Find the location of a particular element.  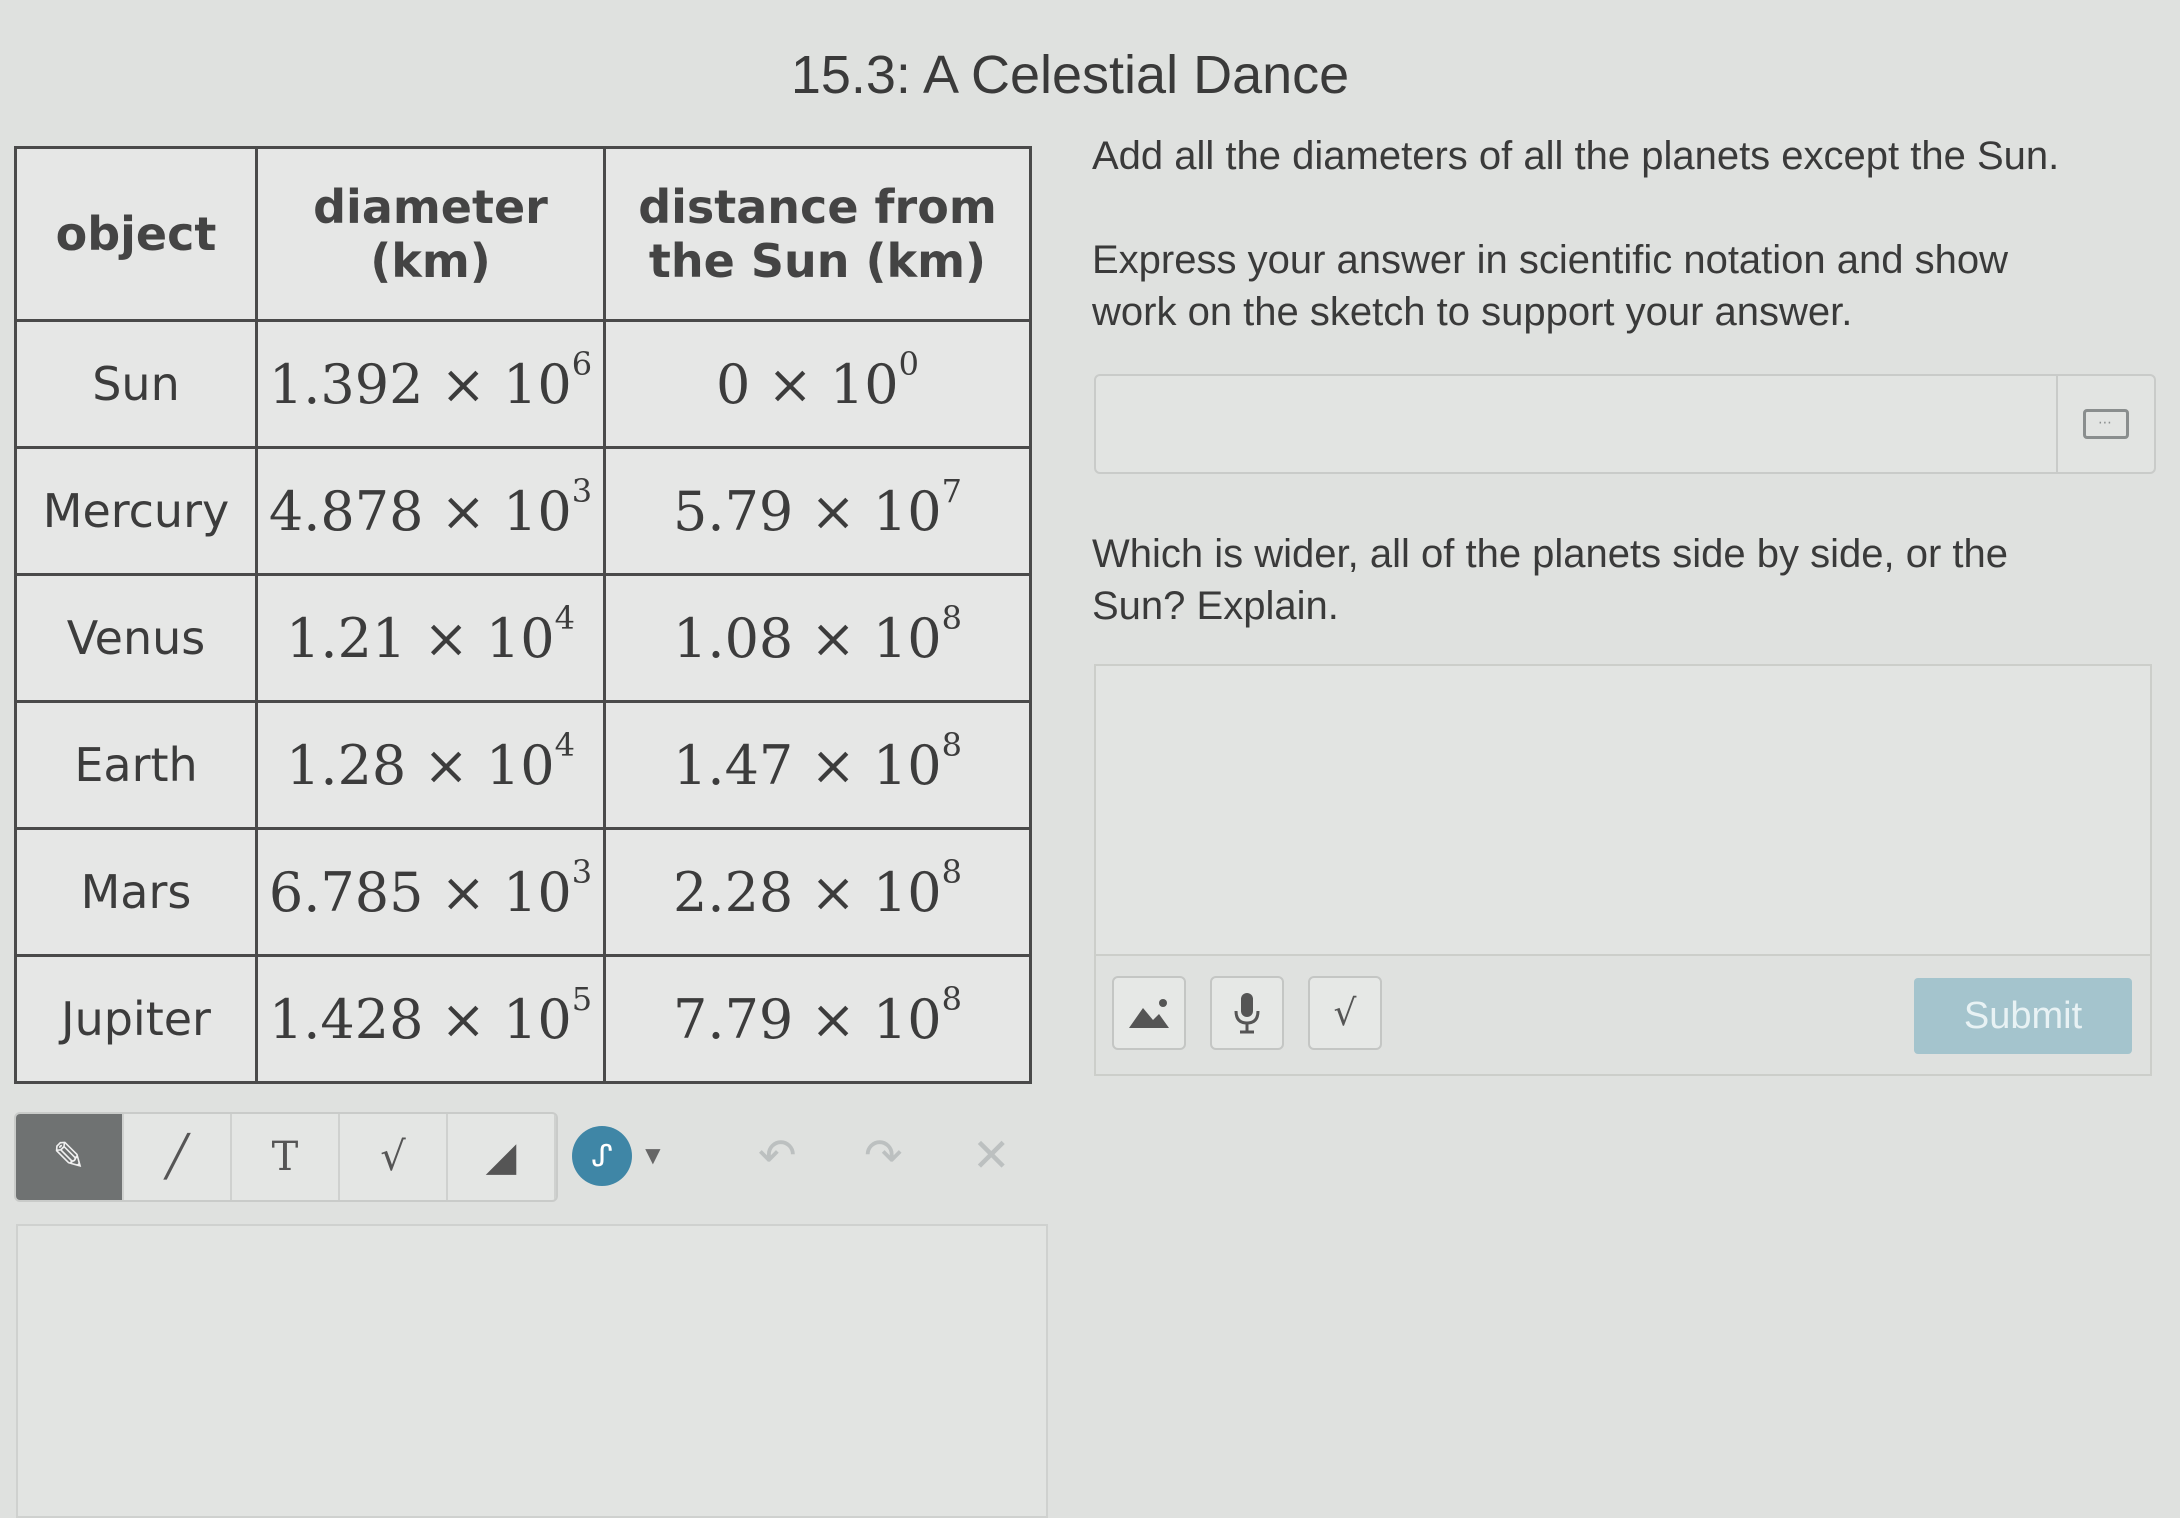

diameter-exponent: 6 is located at coordinates (582, 363).